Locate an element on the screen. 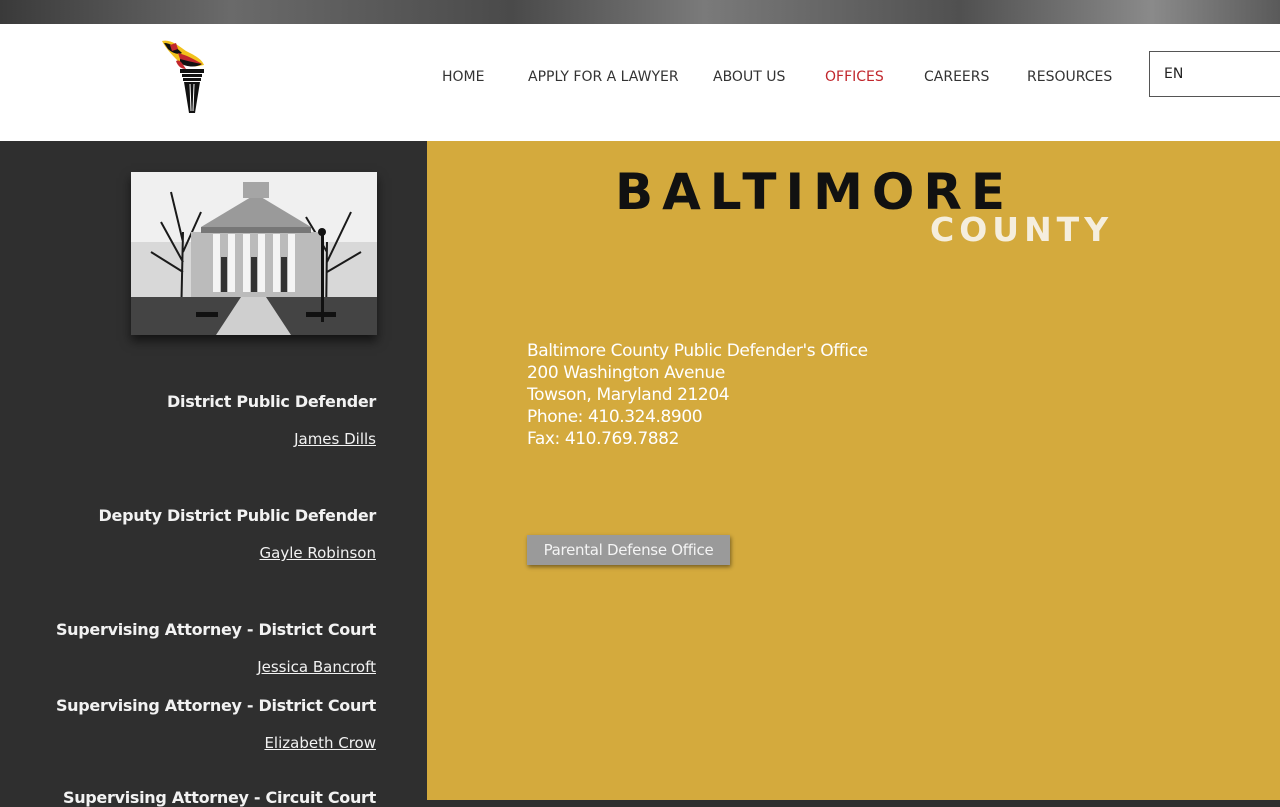  language-label: EN is located at coordinates (1174, 74).